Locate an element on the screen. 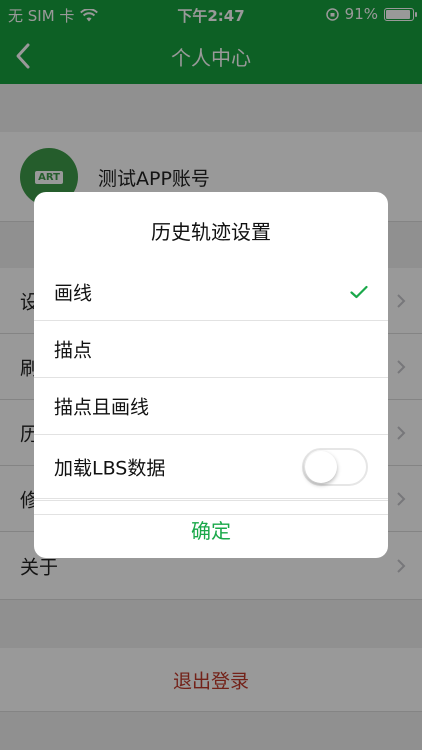 This screenshot has height=750, width=422. option-label: 描点且画线 is located at coordinates (102, 407).